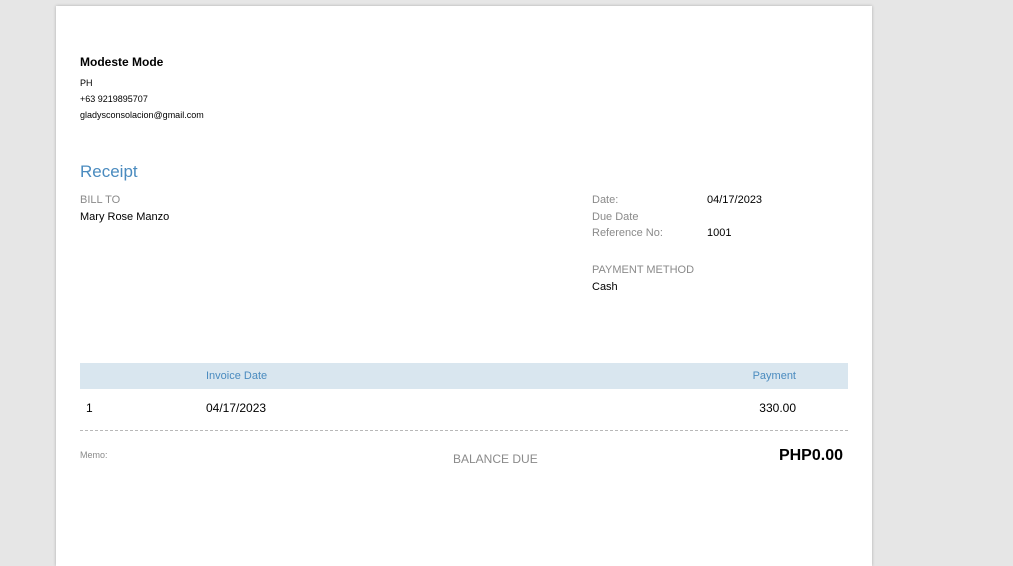  Describe the element at coordinates (605, 287) in the screenshot. I see `payment-method-value: Cash` at that location.